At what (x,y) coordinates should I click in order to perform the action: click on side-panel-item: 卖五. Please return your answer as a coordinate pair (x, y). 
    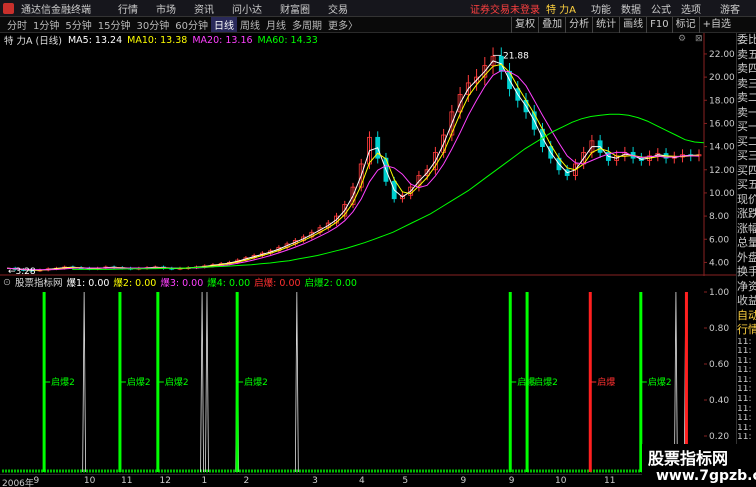
    Looking at the image, I should click on (746, 55).